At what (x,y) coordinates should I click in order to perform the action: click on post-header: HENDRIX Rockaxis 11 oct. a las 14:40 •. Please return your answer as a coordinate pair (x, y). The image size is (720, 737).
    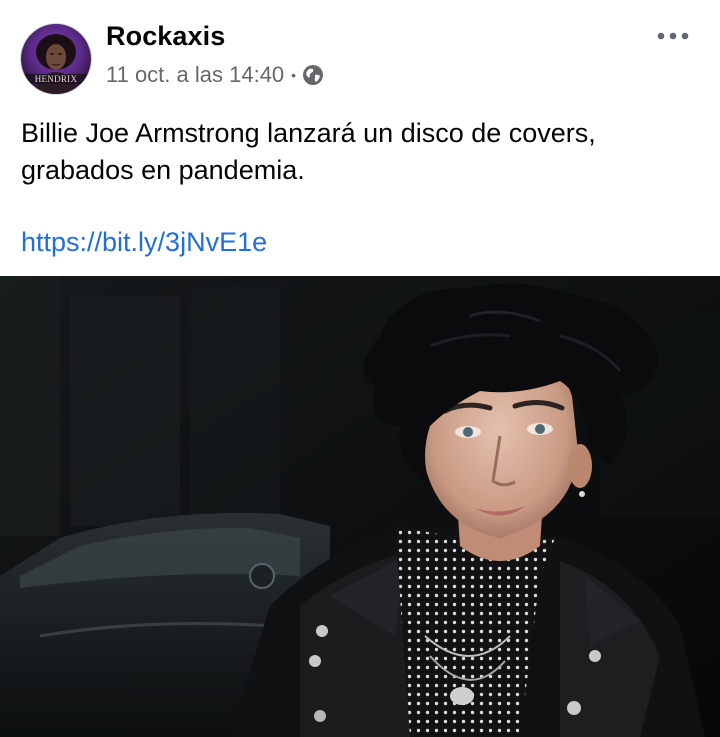
    Looking at the image, I should click on (360, 50).